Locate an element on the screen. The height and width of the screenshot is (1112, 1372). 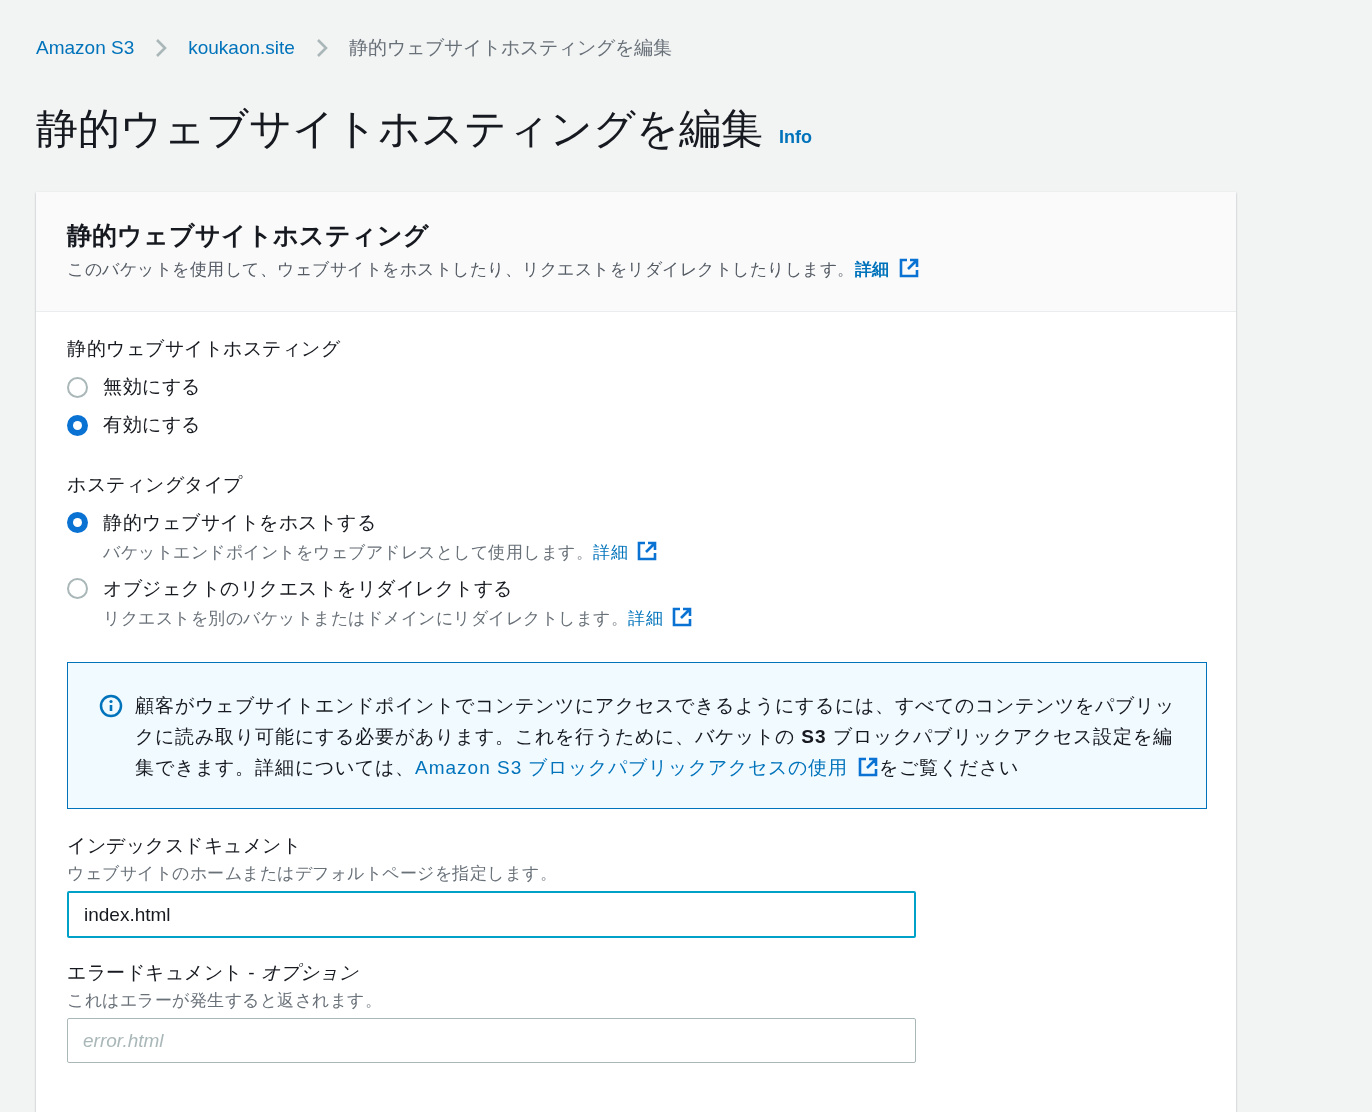
alert-message: 顧客がウェブサイトエンドポイントでコンテンツにアクセスできるようにするには、すべてのコンテンツをパブリックに読み取り可能にする必要があります。これを行うために、バケットの S3 ブロックパブリックアクセス設定を編集できます。詳細については、Amazon S3 ブロックパブリックアクセスの使用 をご覧ください is located at coordinates (655, 737).